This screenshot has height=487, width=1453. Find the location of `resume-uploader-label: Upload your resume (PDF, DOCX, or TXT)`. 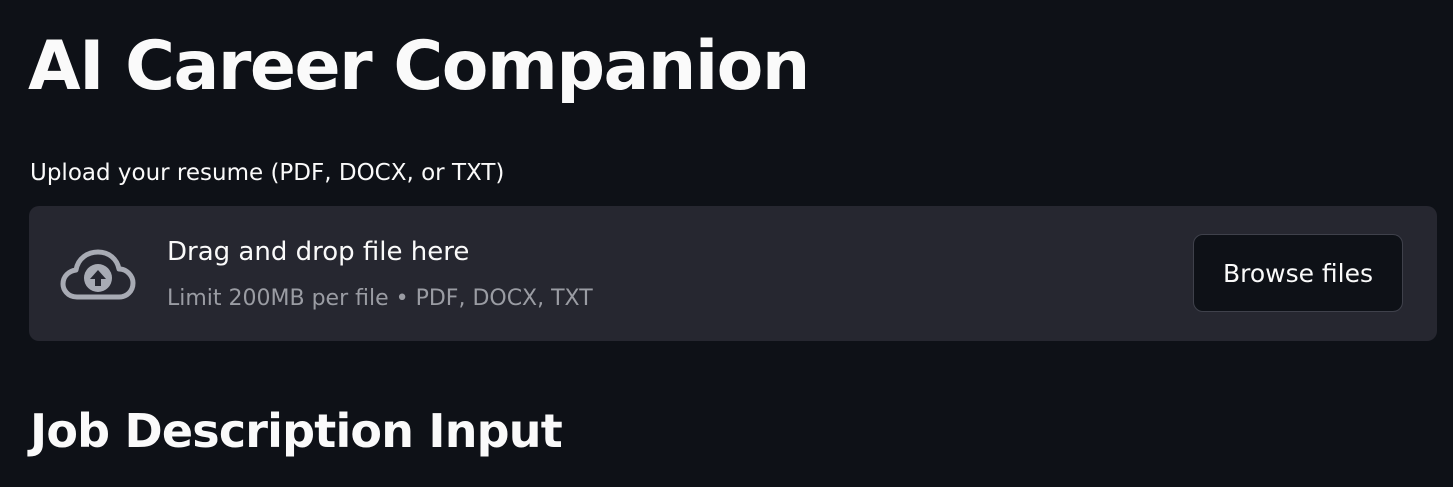

resume-uploader-label: Upload your resume (PDF, DOCX, or TXT) is located at coordinates (267, 173).